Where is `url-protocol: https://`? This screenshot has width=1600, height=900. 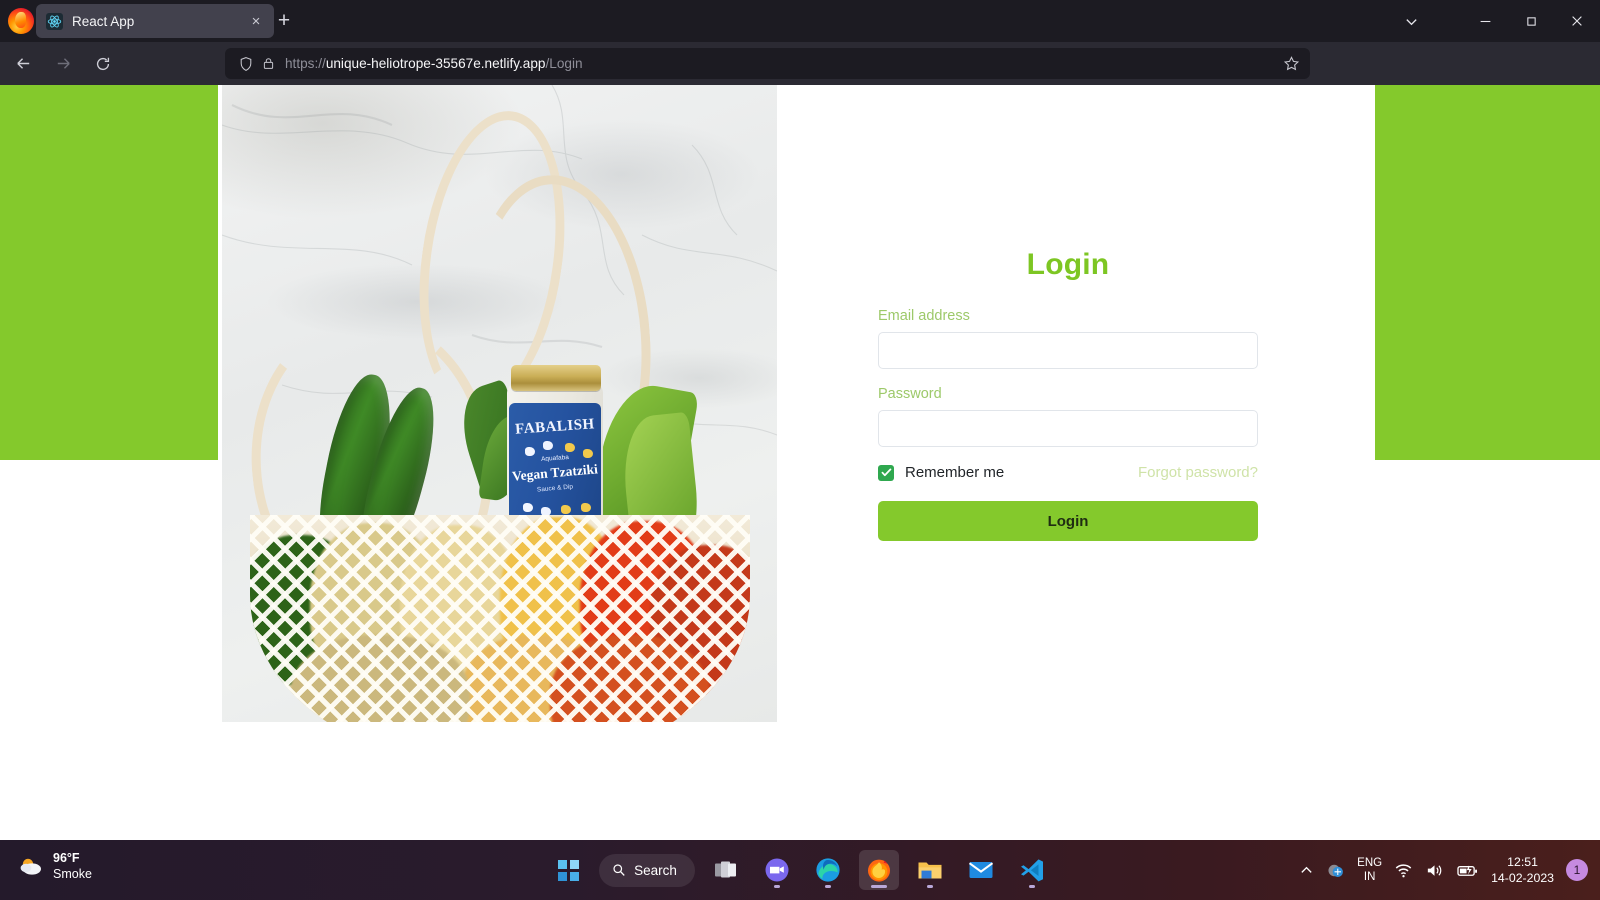 url-protocol: https:// is located at coordinates (305, 63).